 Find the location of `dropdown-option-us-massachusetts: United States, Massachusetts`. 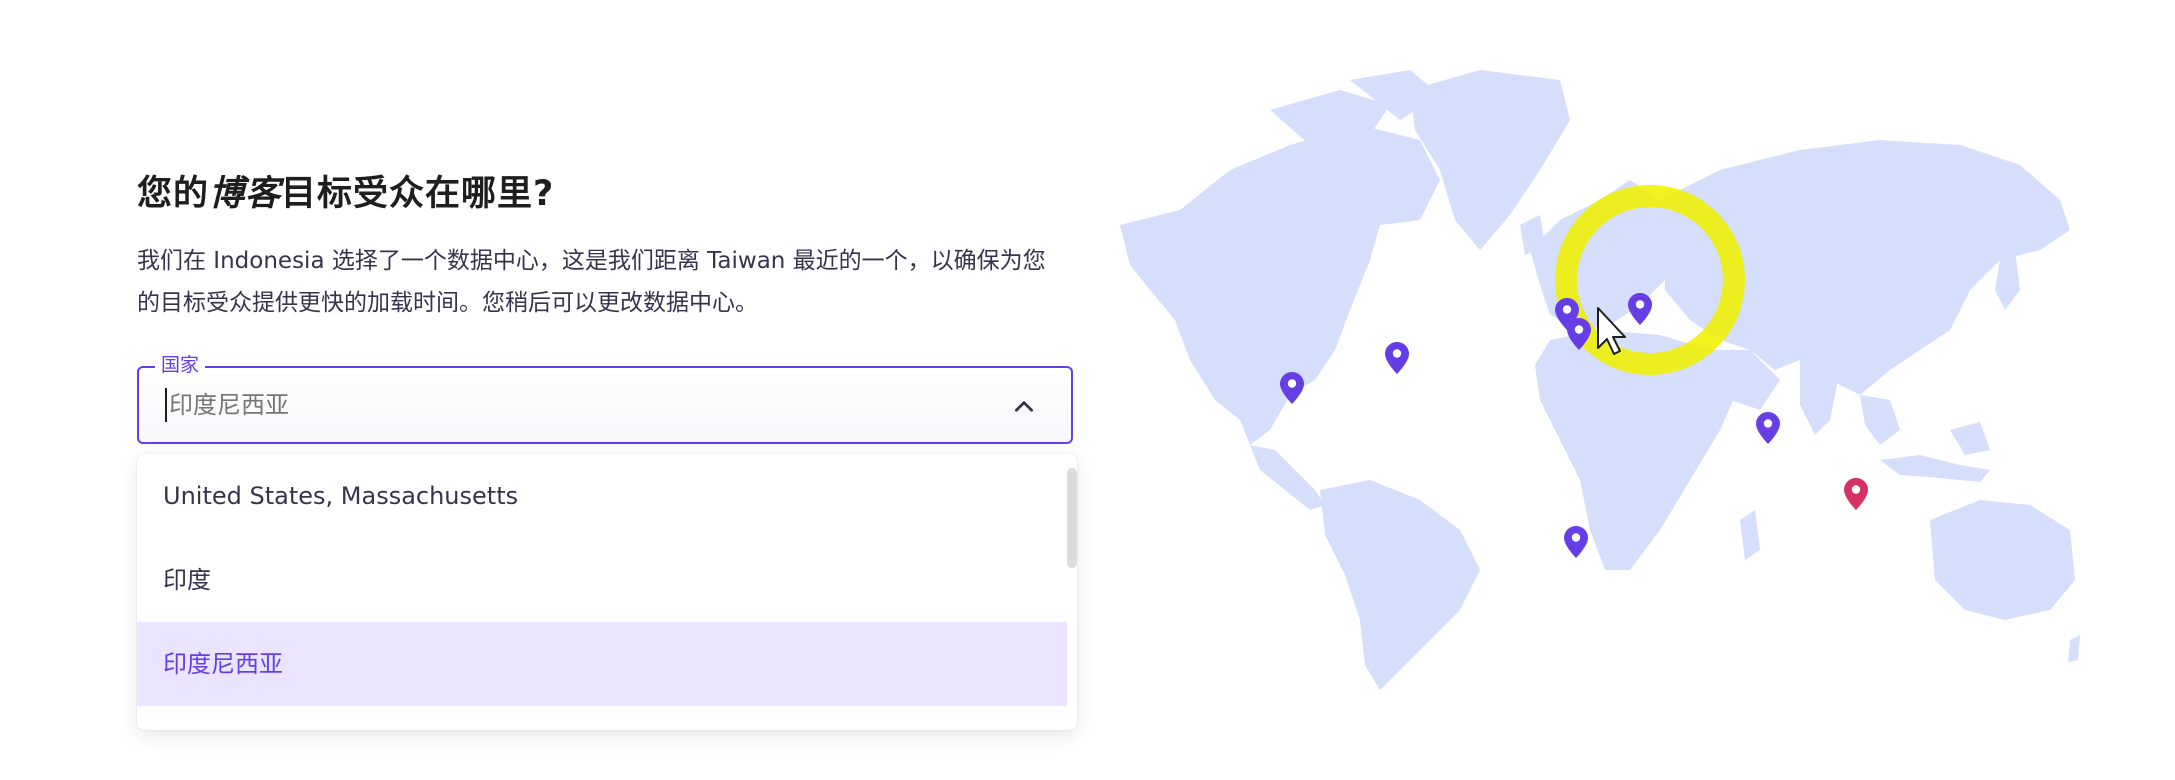

dropdown-option-us-massachusetts: United States, Massachusetts is located at coordinates (602, 496).